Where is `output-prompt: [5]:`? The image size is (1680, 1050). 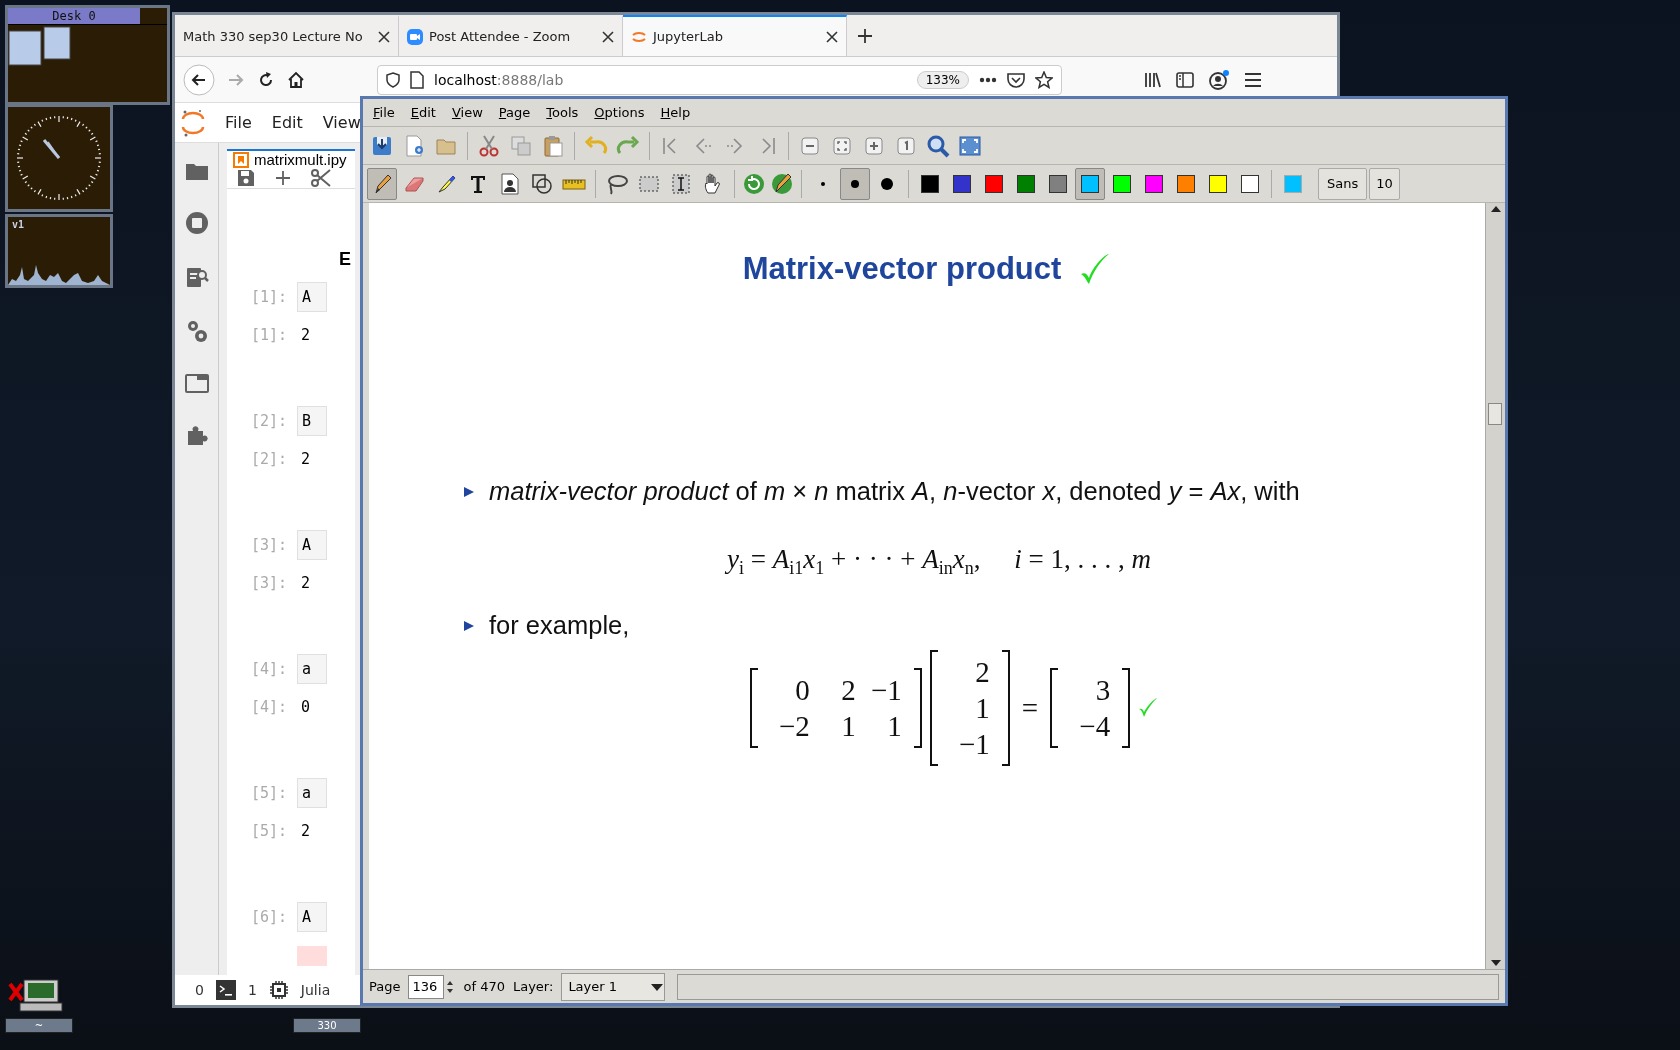
output-prompt: [5]: is located at coordinates (268, 831).